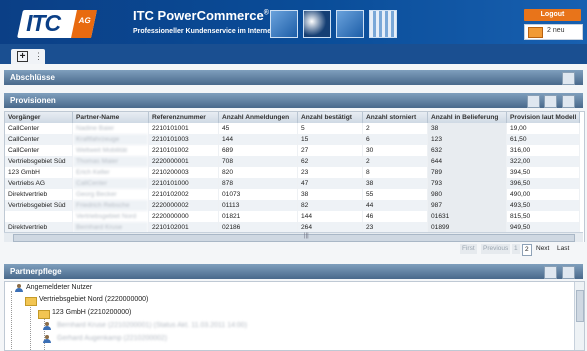 This screenshot has width=587, height=351. Describe the element at coordinates (496, 249) in the screenshot. I see `previous-page-button: Previous` at that location.